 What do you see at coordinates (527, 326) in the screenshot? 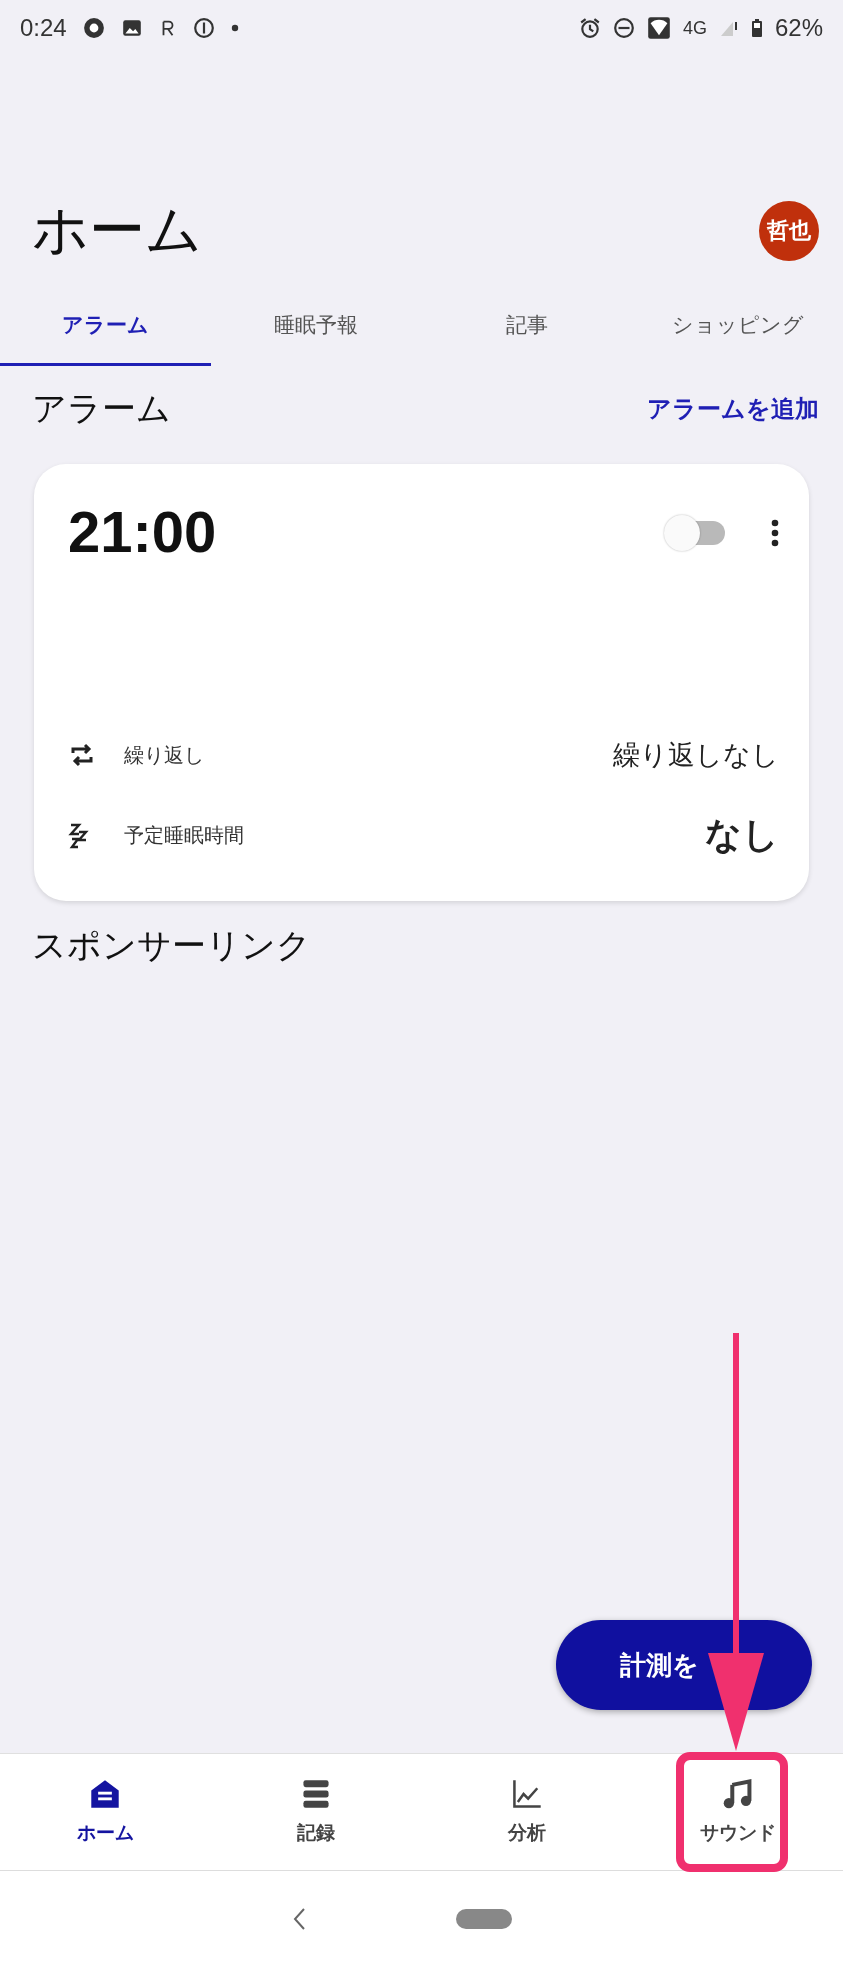
I see `tab: 記事` at bounding box center [527, 326].